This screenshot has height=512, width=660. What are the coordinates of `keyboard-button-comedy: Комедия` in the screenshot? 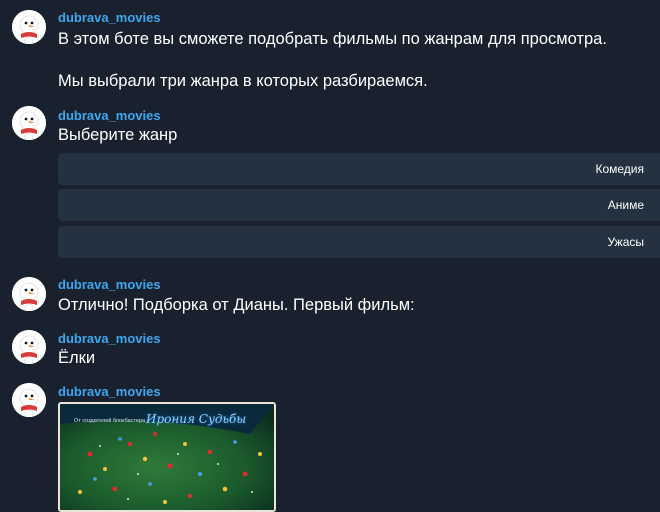 It's located at (359, 169).